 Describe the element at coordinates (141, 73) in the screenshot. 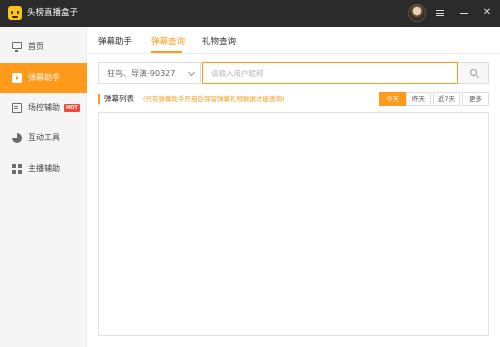

I see `room-select-value: 狂鸟、导演-90327` at that location.